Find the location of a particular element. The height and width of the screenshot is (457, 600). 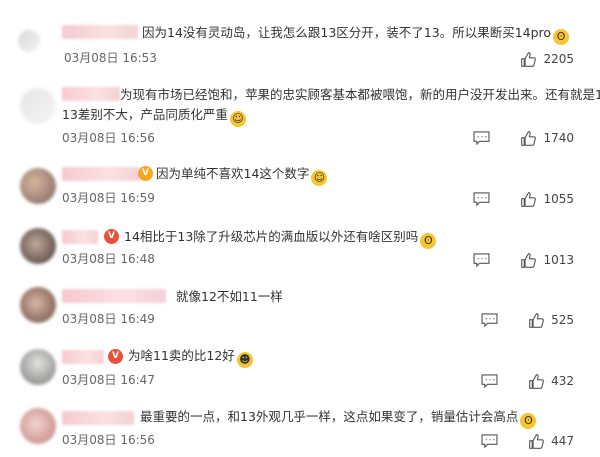

like-count: 1055 is located at coordinates (558, 199).